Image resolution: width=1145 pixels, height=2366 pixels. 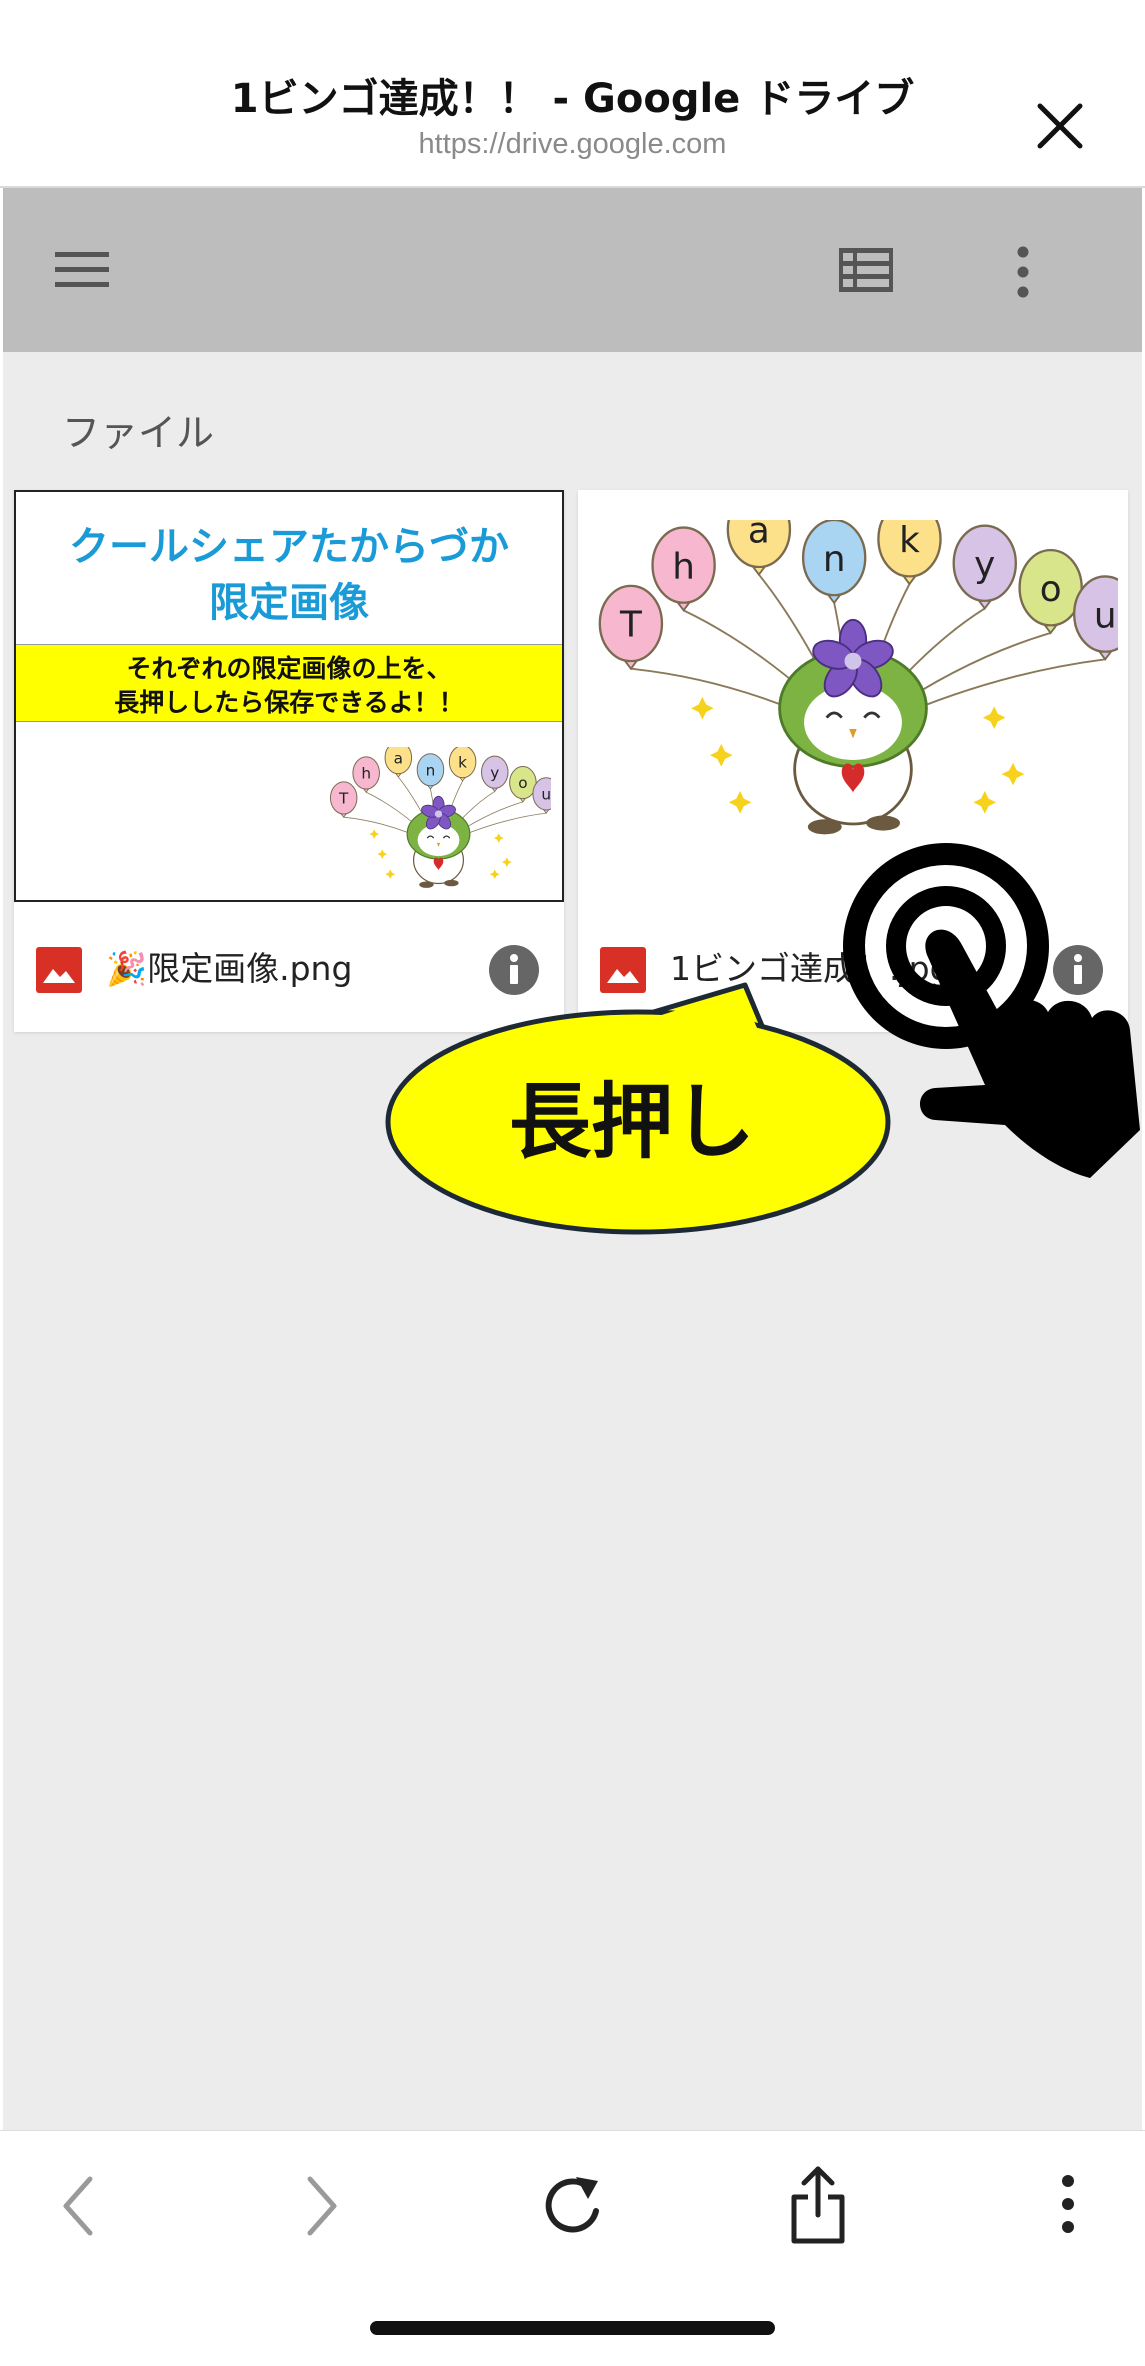 I want to click on thumb-note-banner: それぞれの限定画像の上を、 長押ししたら保存できるよ！！, so click(x=289, y=683).